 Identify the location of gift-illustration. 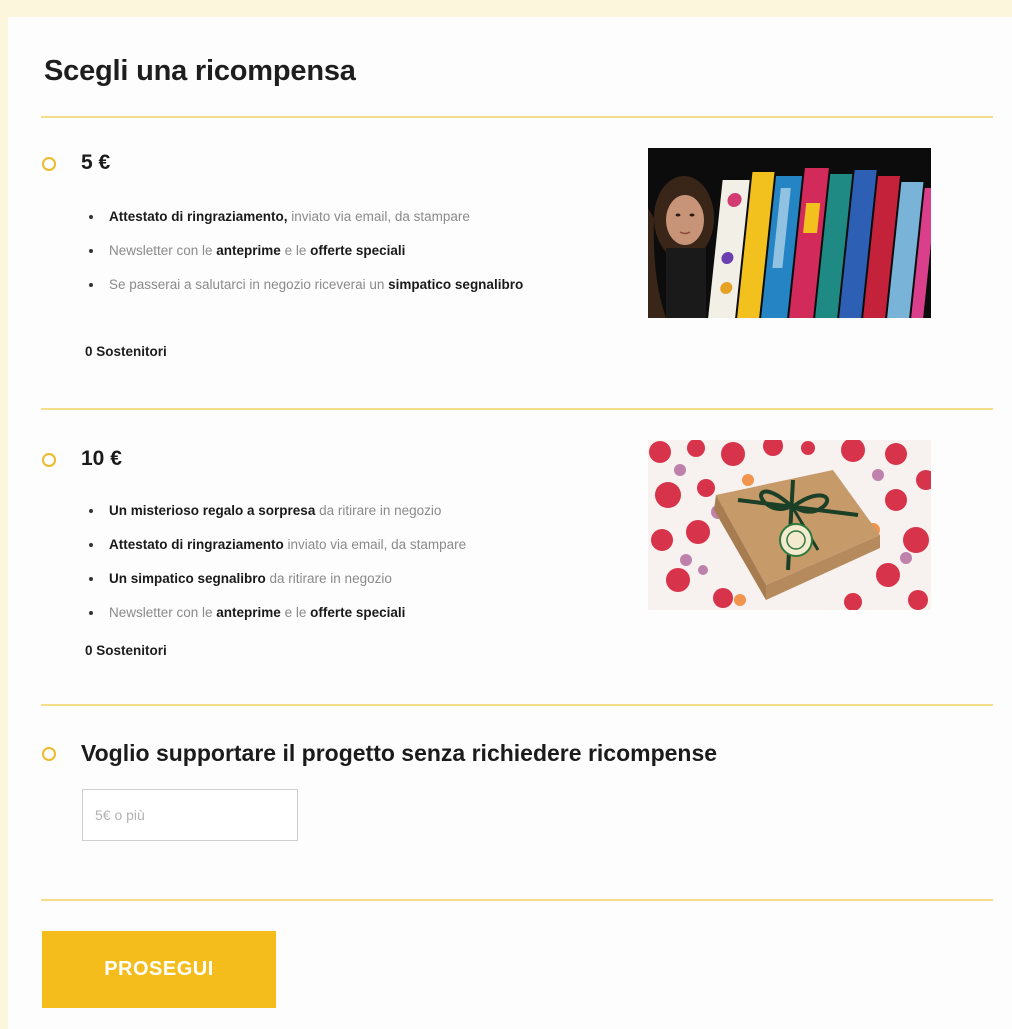
(789, 525).